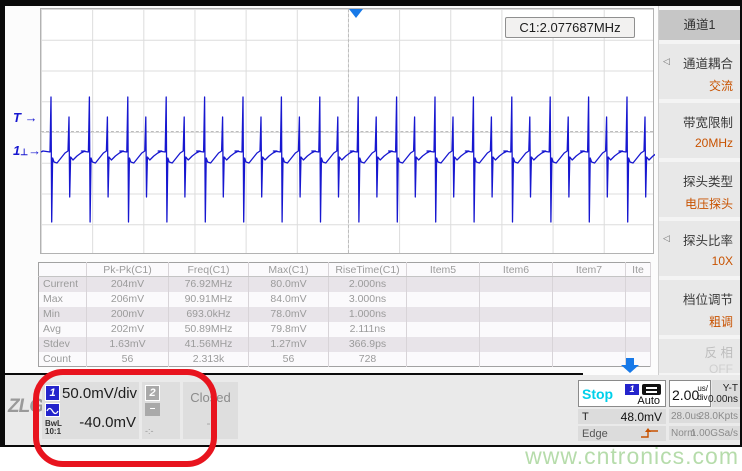 Image resolution: width=742 pixels, height=471 pixels. What do you see at coordinates (288, 314) in the screenshot?
I see `table-cell: 78.0mV` at bounding box center [288, 314].